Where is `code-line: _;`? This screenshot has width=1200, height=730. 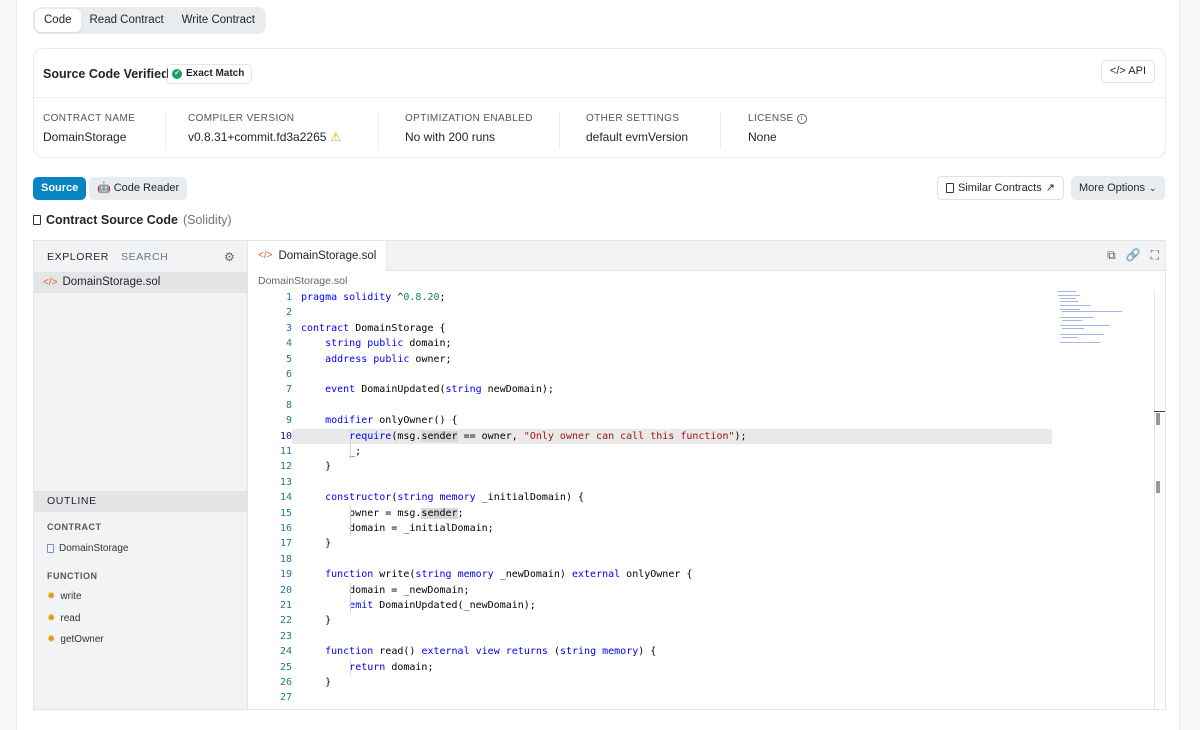
code-line: _; is located at coordinates (331, 451).